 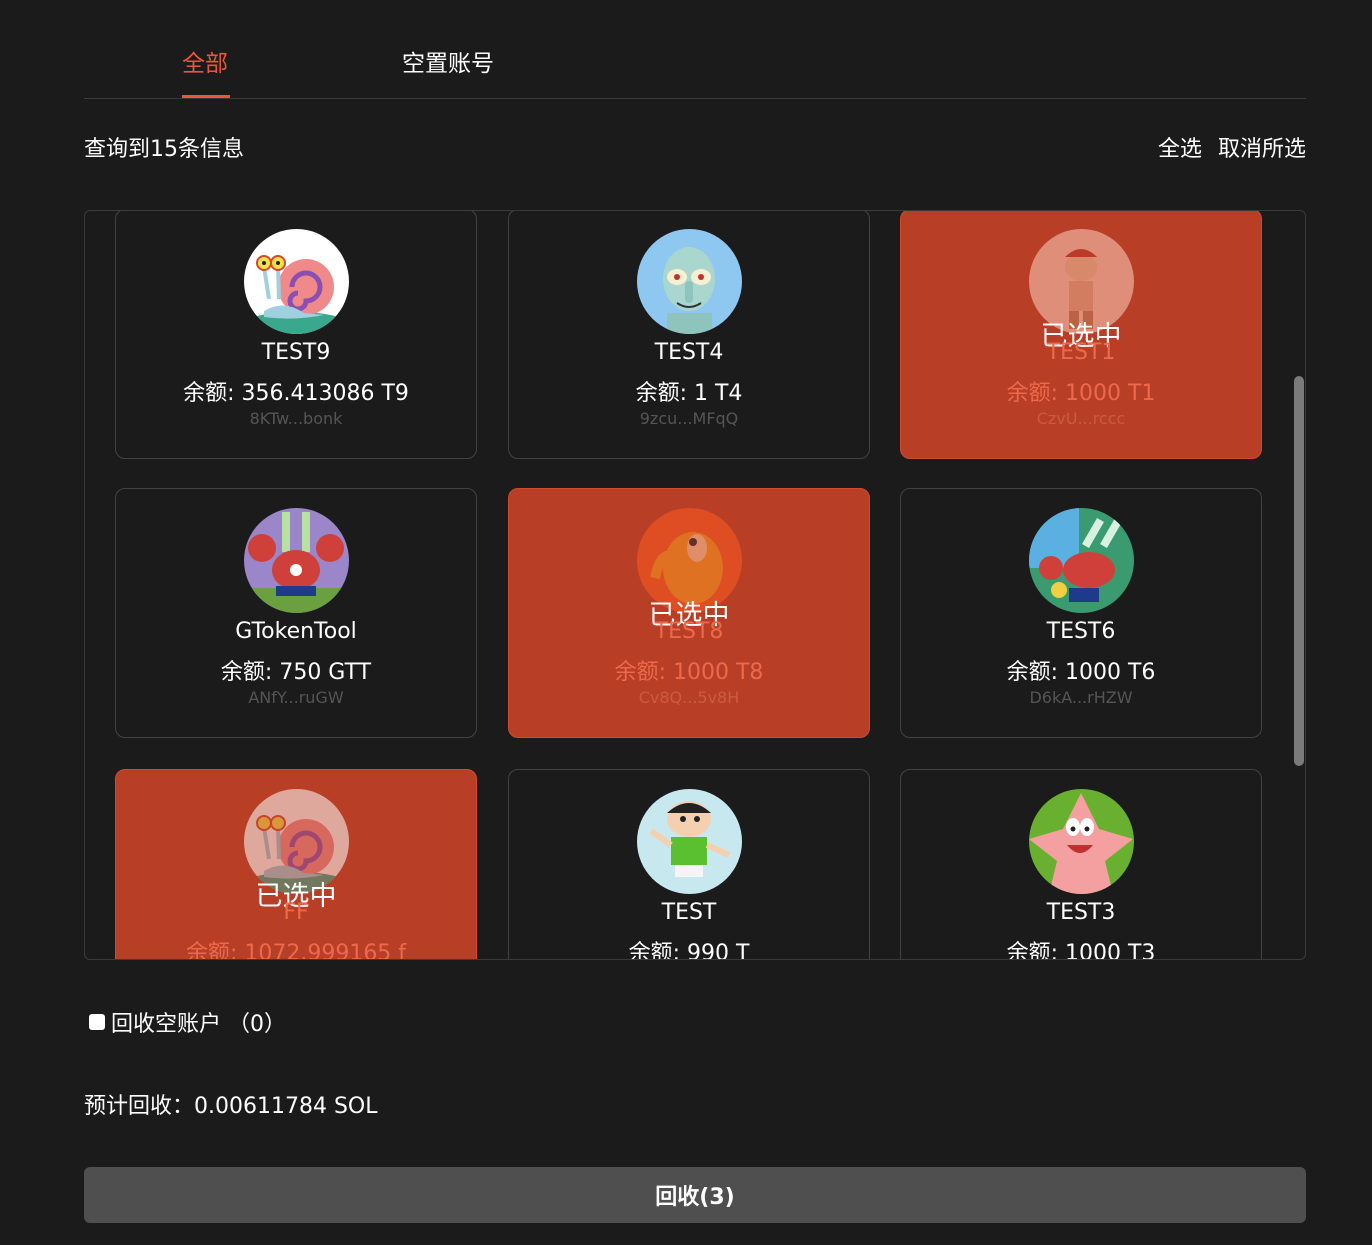 I want to click on shinchan-avatar-icon, so click(x=689, y=841).